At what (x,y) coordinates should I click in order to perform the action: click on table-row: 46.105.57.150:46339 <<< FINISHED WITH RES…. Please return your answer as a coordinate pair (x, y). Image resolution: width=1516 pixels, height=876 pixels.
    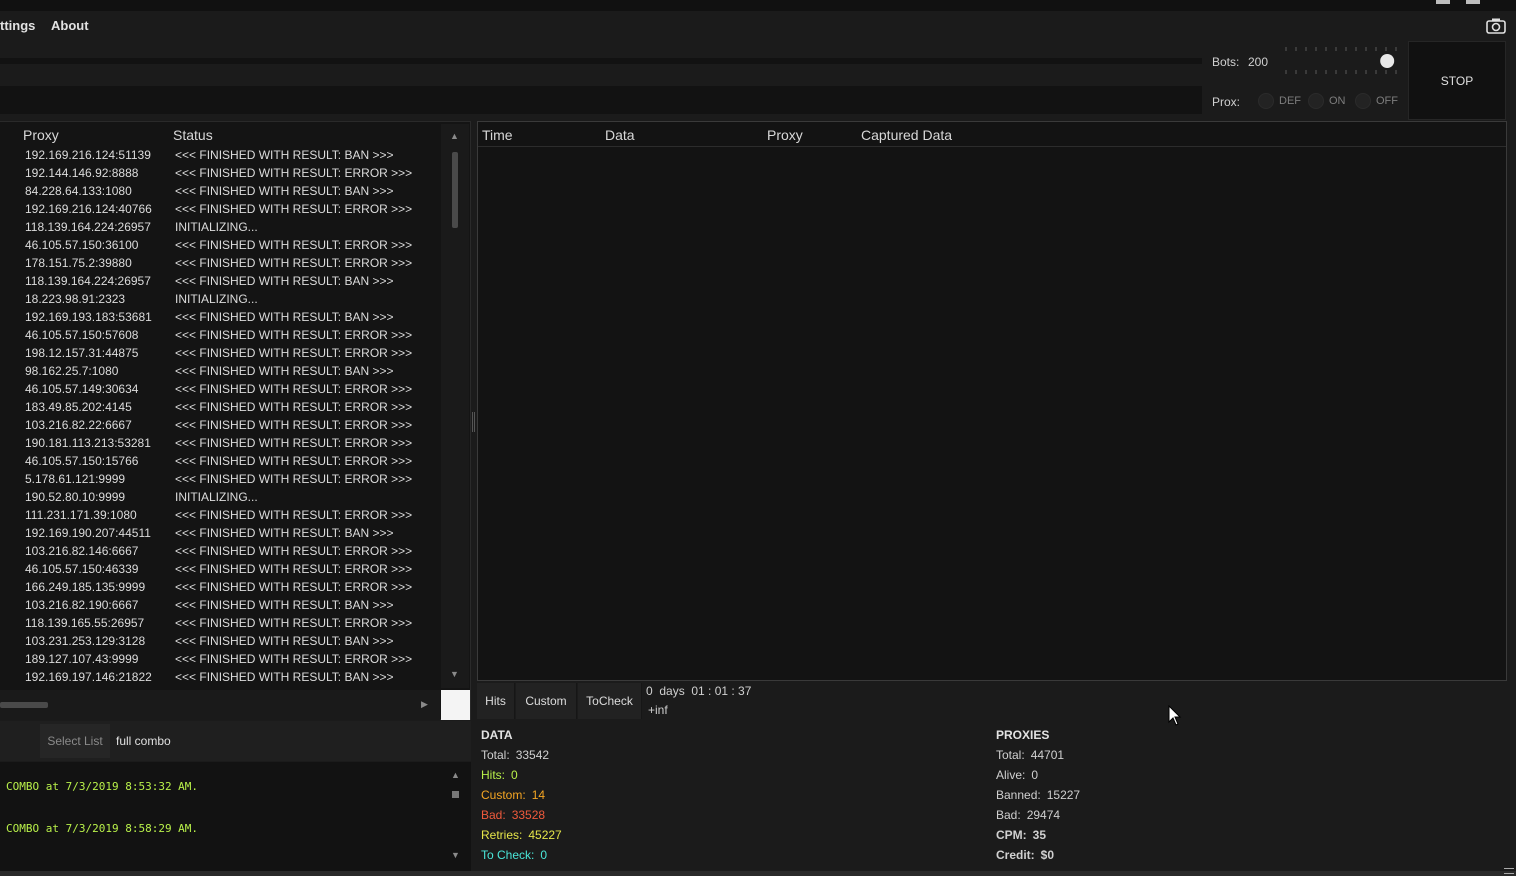
    Looking at the image, I should click on (220, 571).